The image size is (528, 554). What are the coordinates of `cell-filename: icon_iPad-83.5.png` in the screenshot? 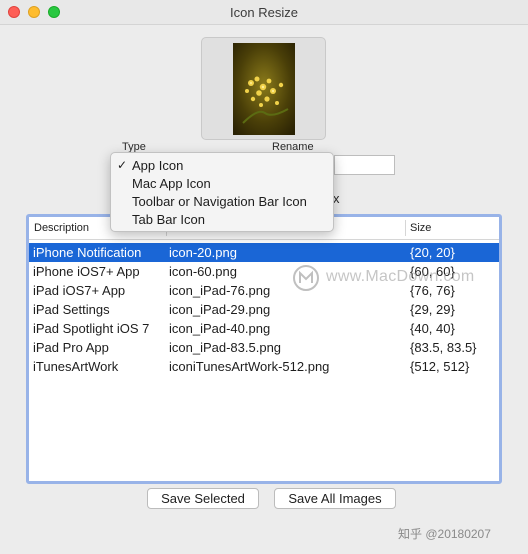 It's located at (225, 347).